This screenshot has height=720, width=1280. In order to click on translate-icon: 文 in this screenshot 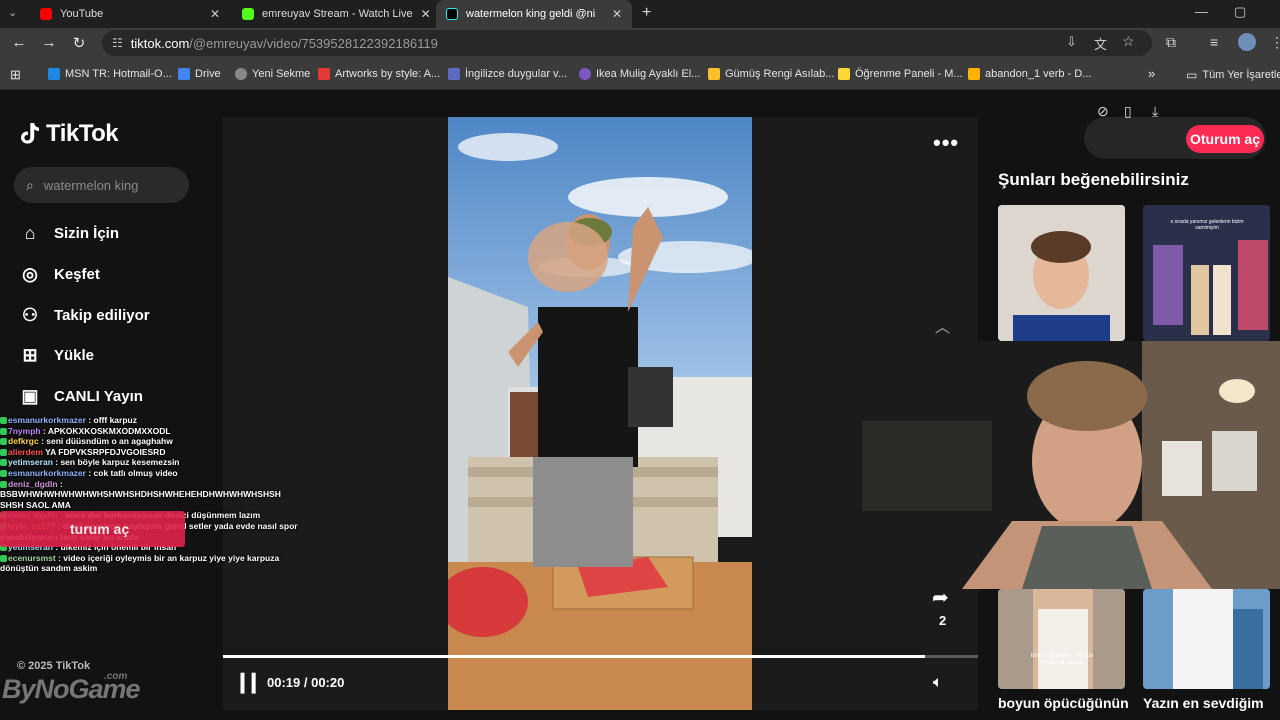, I will do `click(1100, 43)`.